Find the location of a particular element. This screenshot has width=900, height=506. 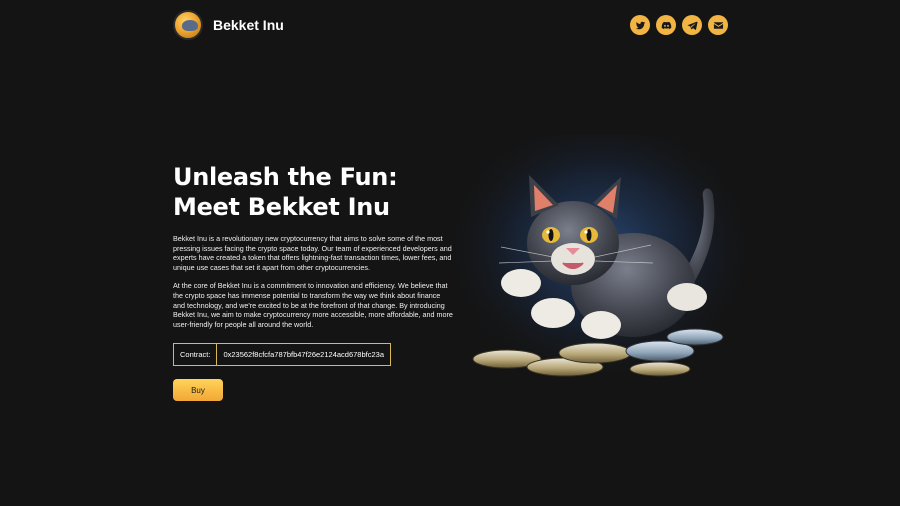

brand: Bekket Inu is located at coordinates (228, 25).